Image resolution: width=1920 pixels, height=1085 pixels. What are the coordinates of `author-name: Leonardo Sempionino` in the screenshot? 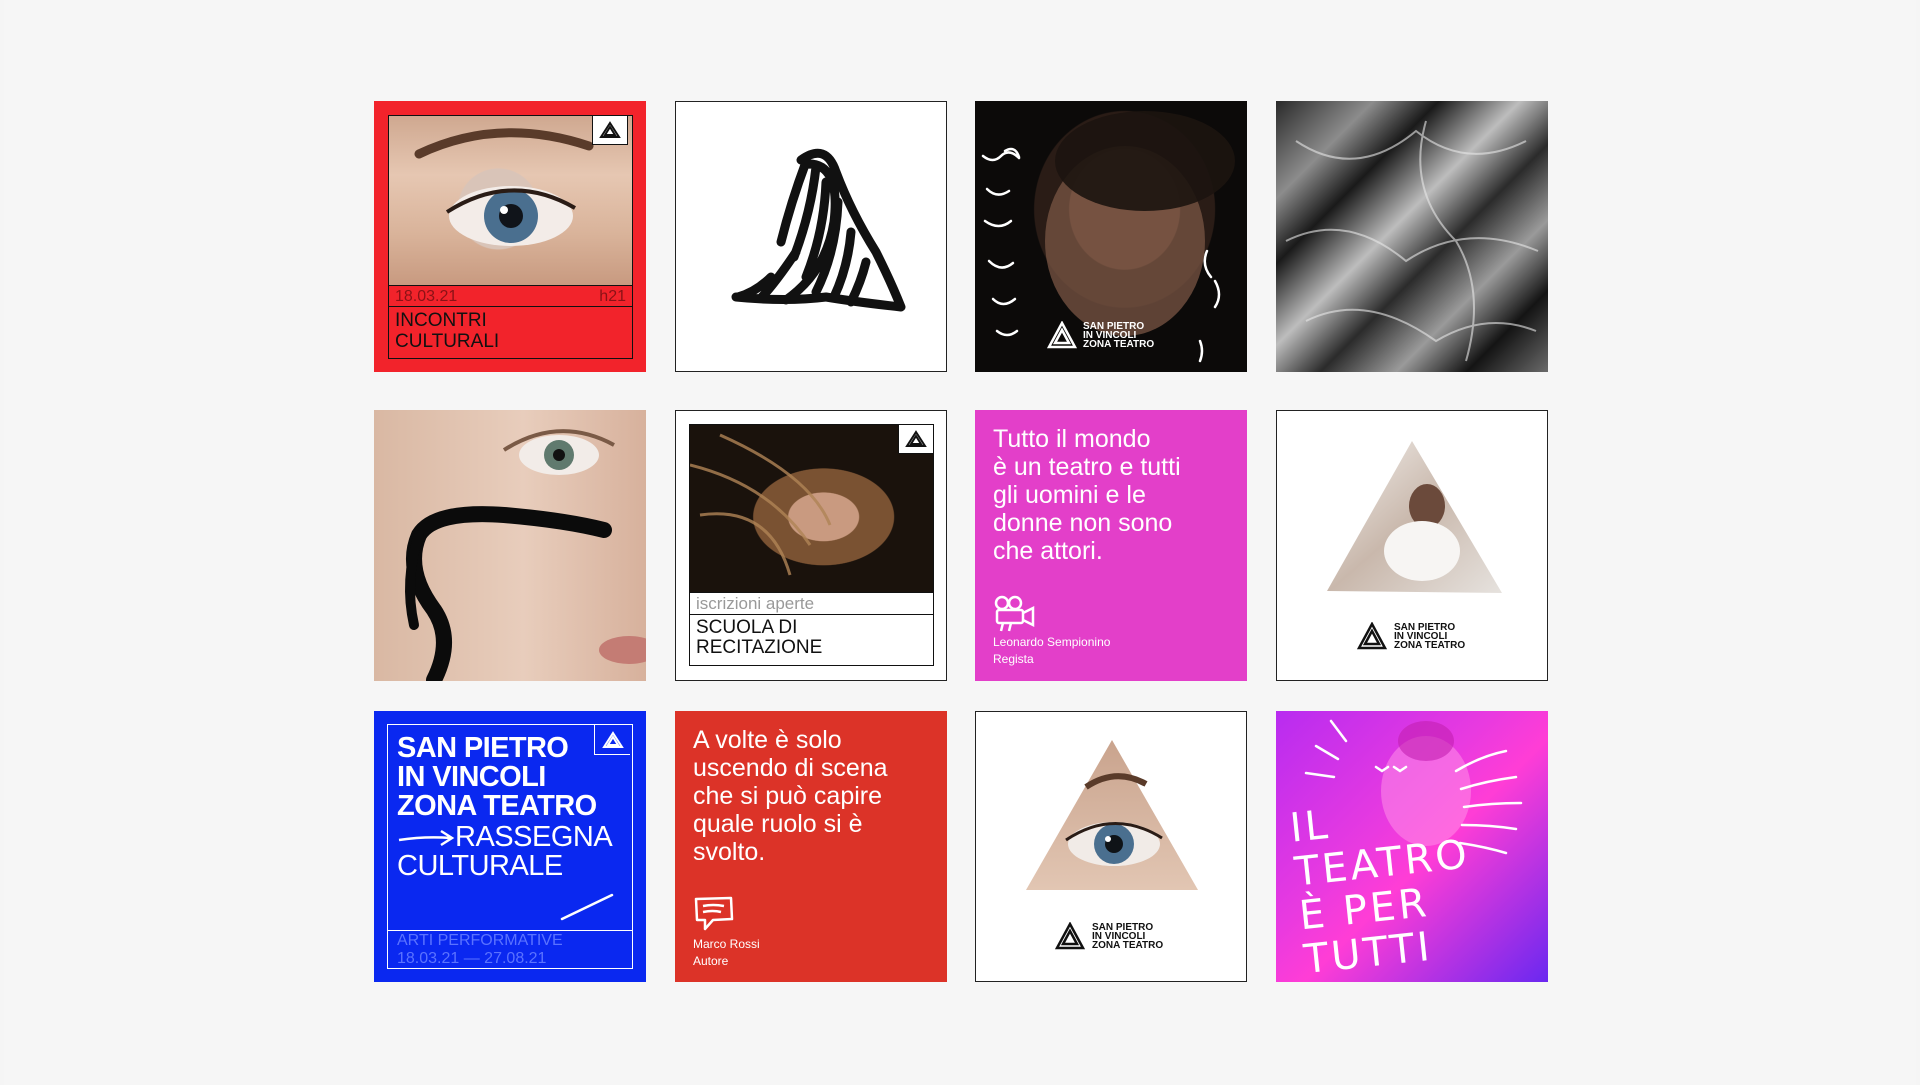 It's located at (1052, 642).